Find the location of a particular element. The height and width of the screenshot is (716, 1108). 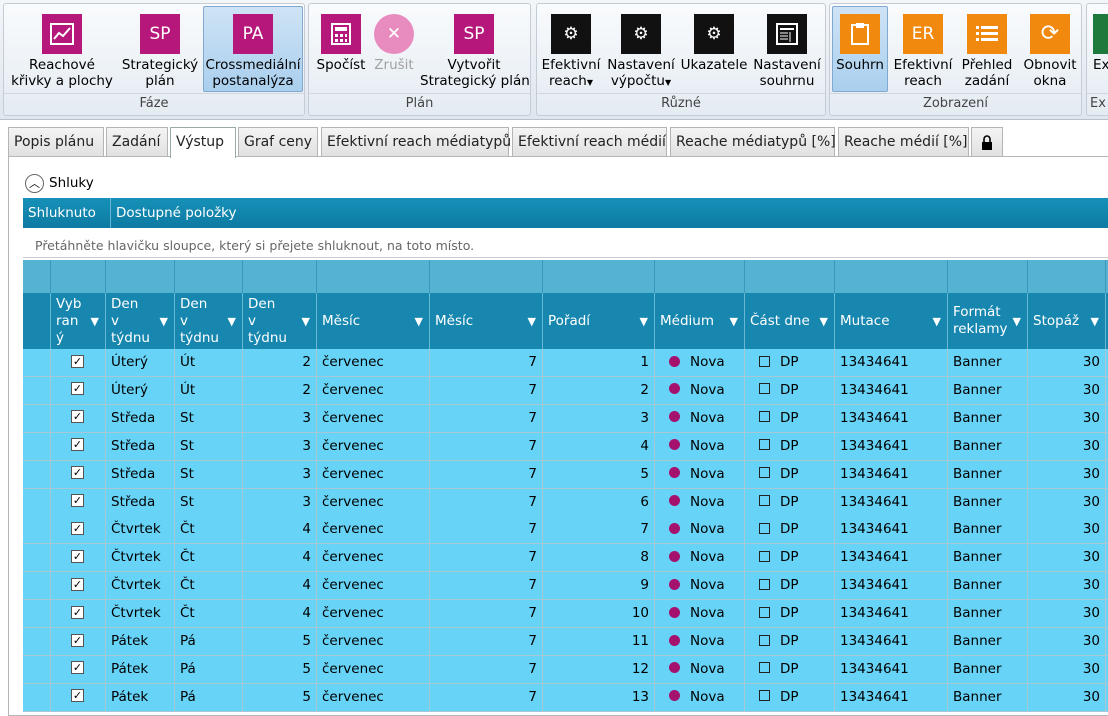

tab-lock is located at coordinates (987, 142).